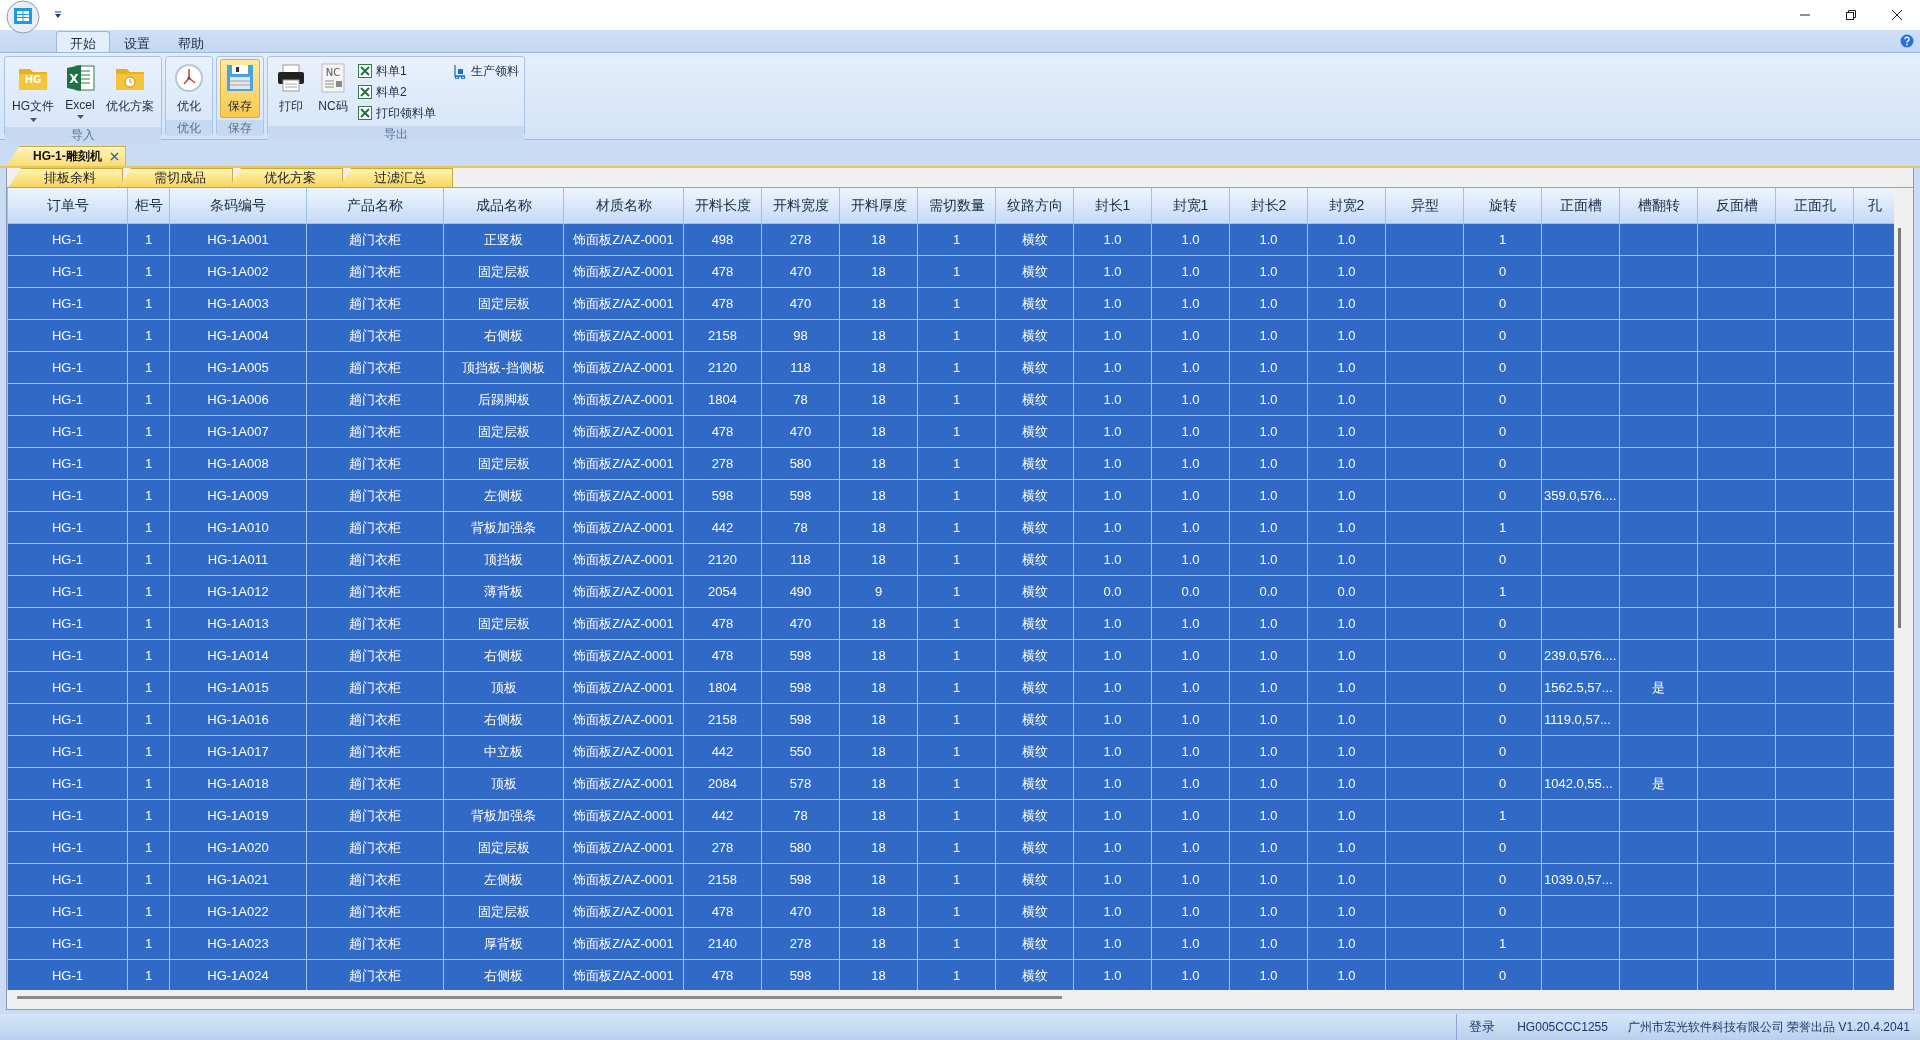 The height and width of the screenshot is (1040, 1920). Describe the element at coordinates (1268, 206) in the screenshot. I see `column-header: 封长2` at that location.